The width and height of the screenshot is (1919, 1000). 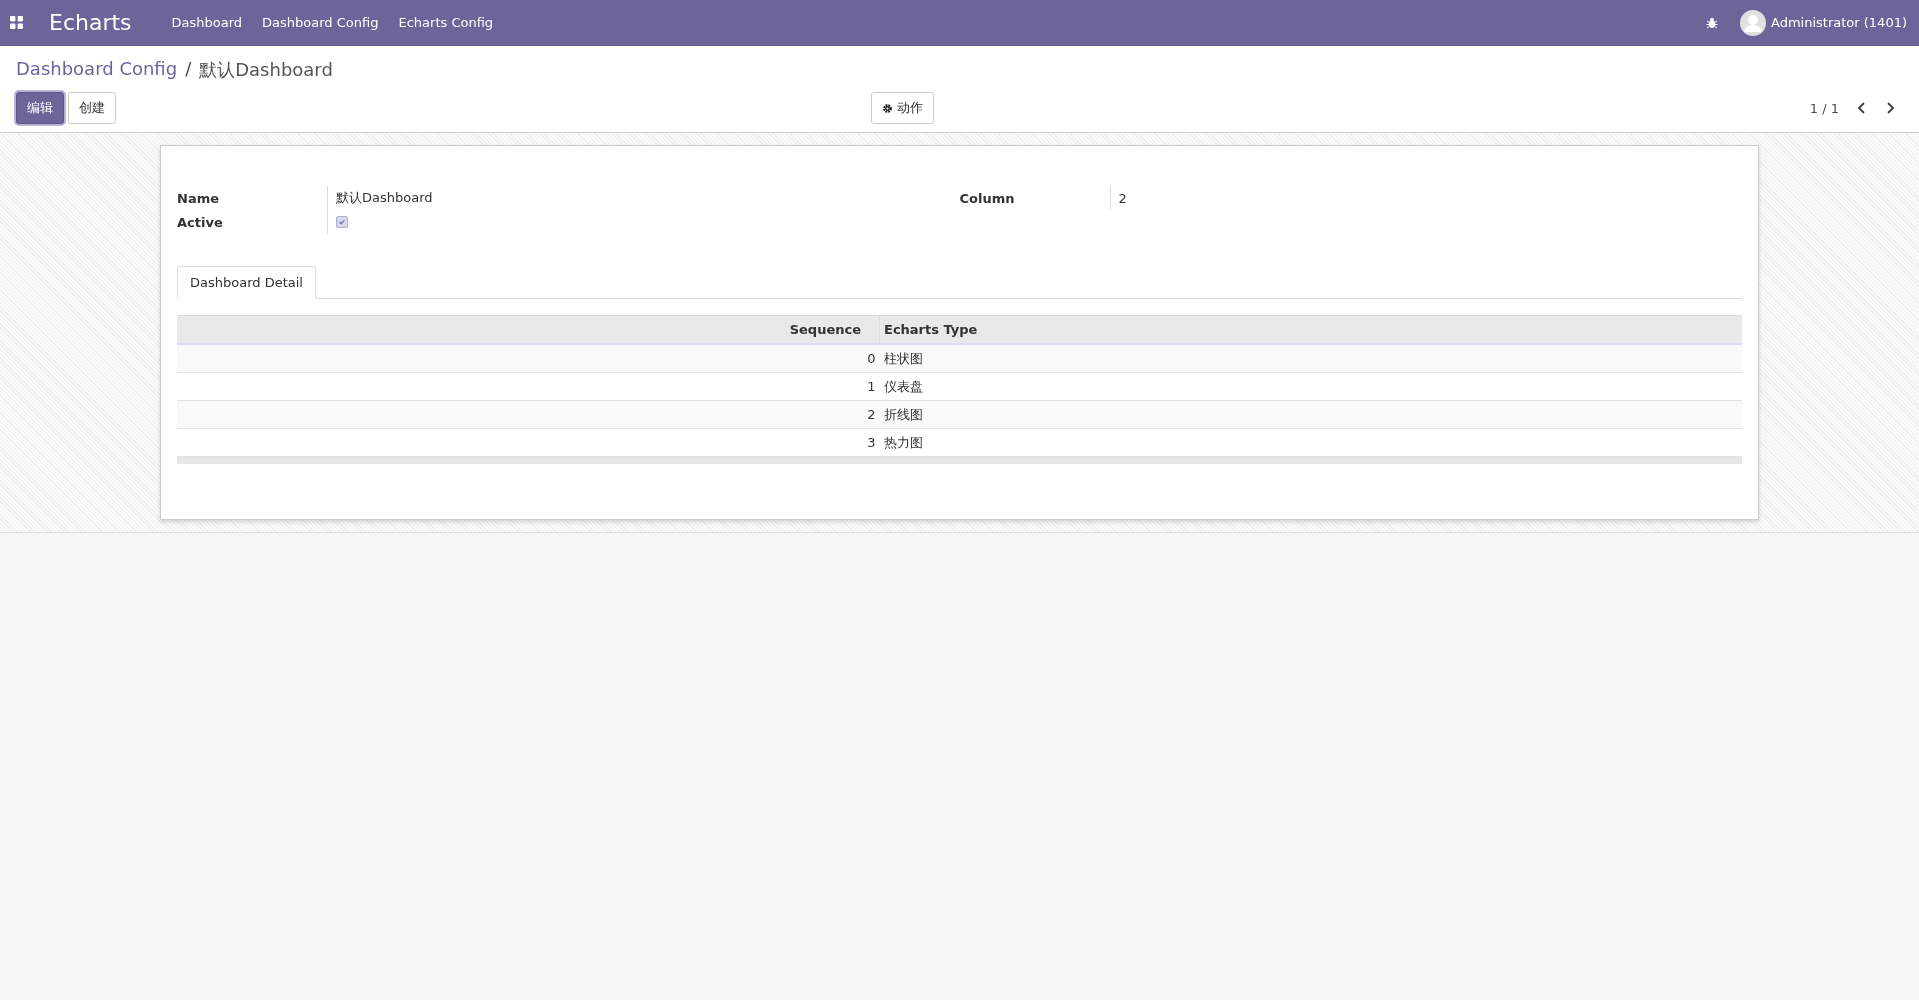 I want to click on column-header: Echarts Type, so click(x=1310, y=329).